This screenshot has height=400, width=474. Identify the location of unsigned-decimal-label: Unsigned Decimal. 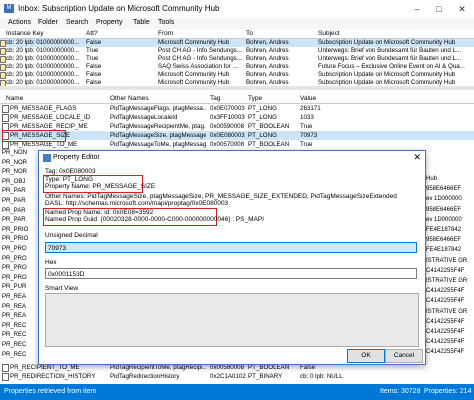
(71, 235).